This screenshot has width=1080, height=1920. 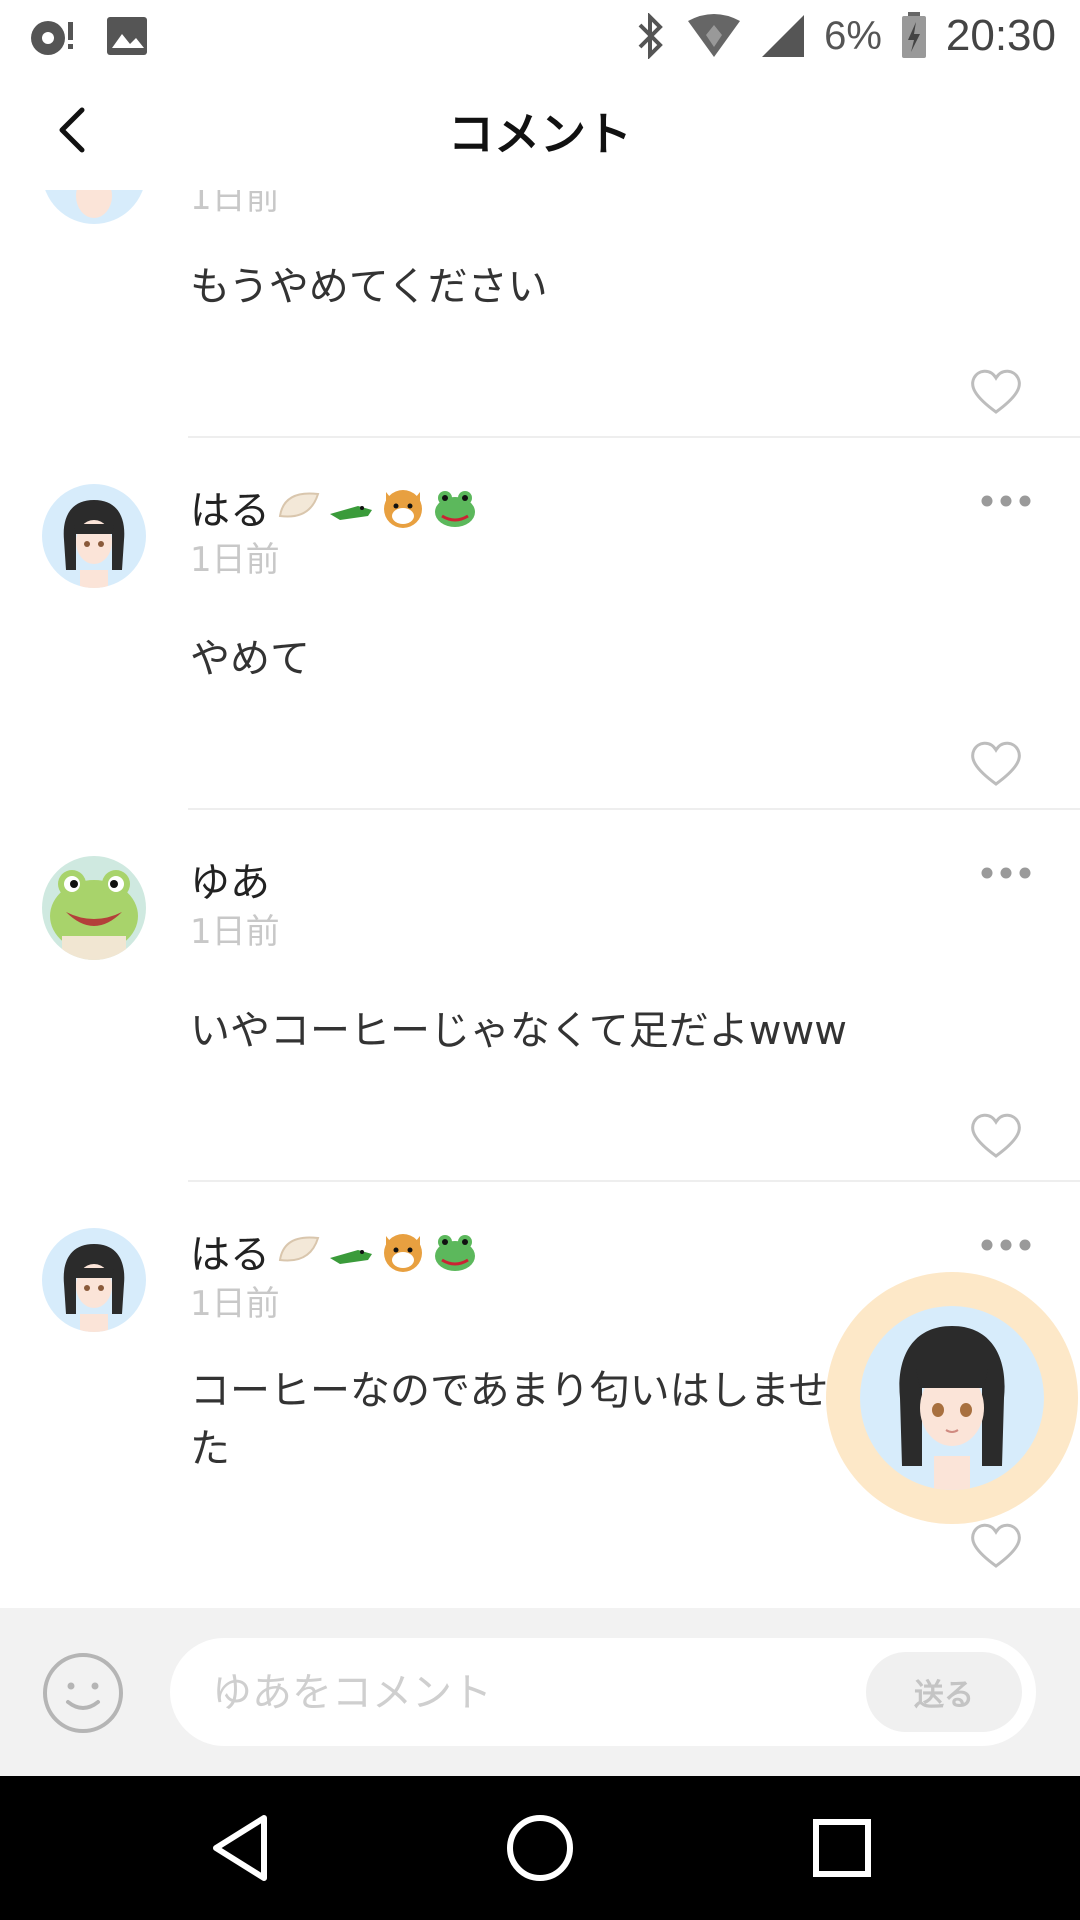 I want to click on comment-text: コーヒーなのであまり匂いはしませ た, so click(x=509, y=1420).